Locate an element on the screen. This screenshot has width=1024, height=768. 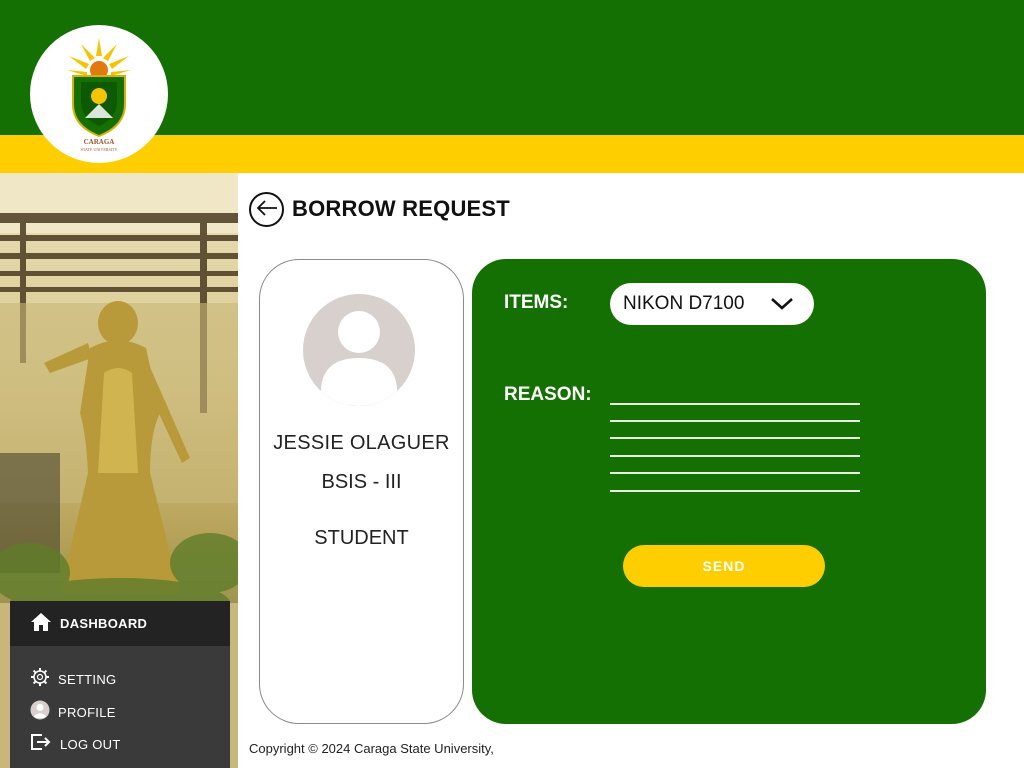
items-label: ITEMS: is located at coordinates (536, 302).